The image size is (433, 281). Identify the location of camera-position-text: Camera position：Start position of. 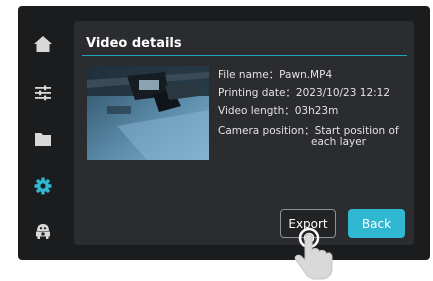
(308, 131).